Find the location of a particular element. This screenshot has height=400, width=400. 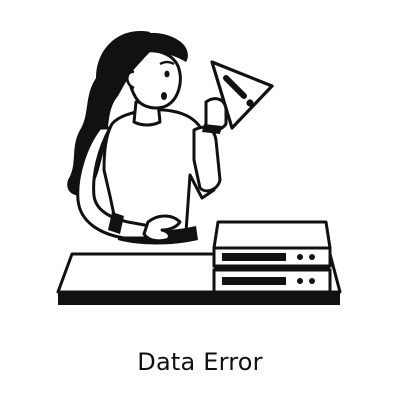

server-icon is located at coordinates (272, 257).